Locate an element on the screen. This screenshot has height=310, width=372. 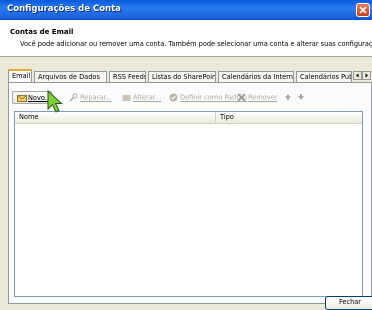
move-up-button is located at coordinates (289, 97).